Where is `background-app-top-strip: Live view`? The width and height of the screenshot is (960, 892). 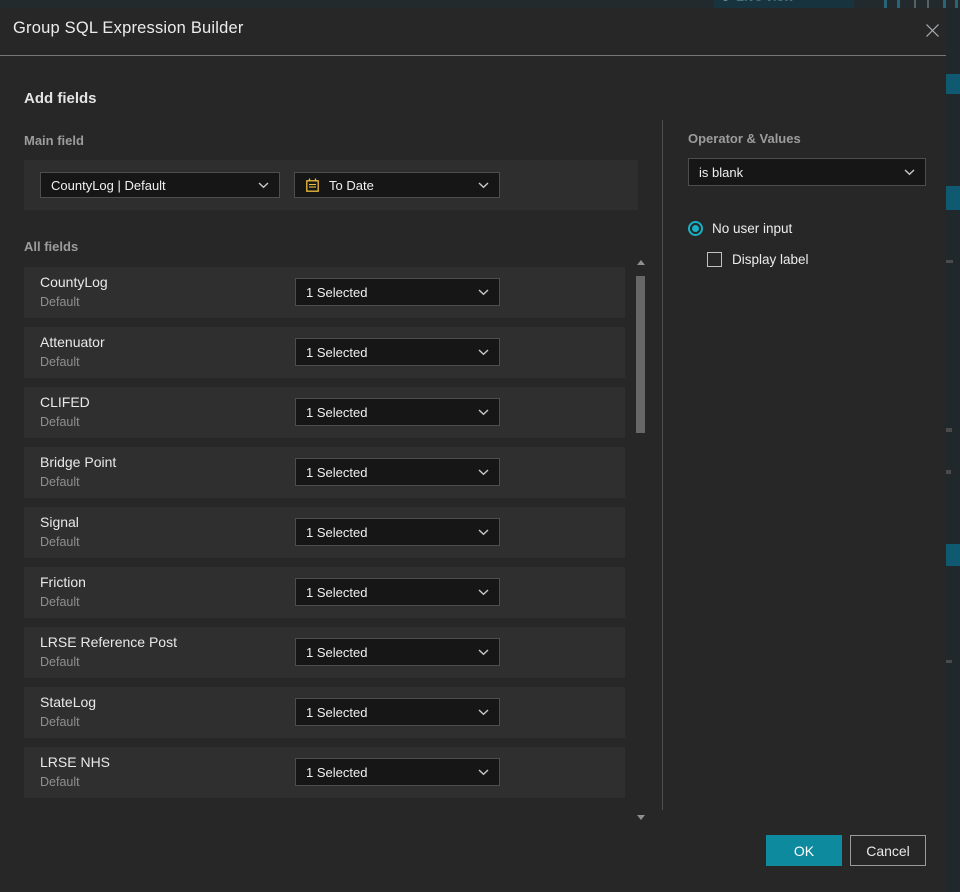 background-app-top-strip: Live view is located at coordinates (480, 4).